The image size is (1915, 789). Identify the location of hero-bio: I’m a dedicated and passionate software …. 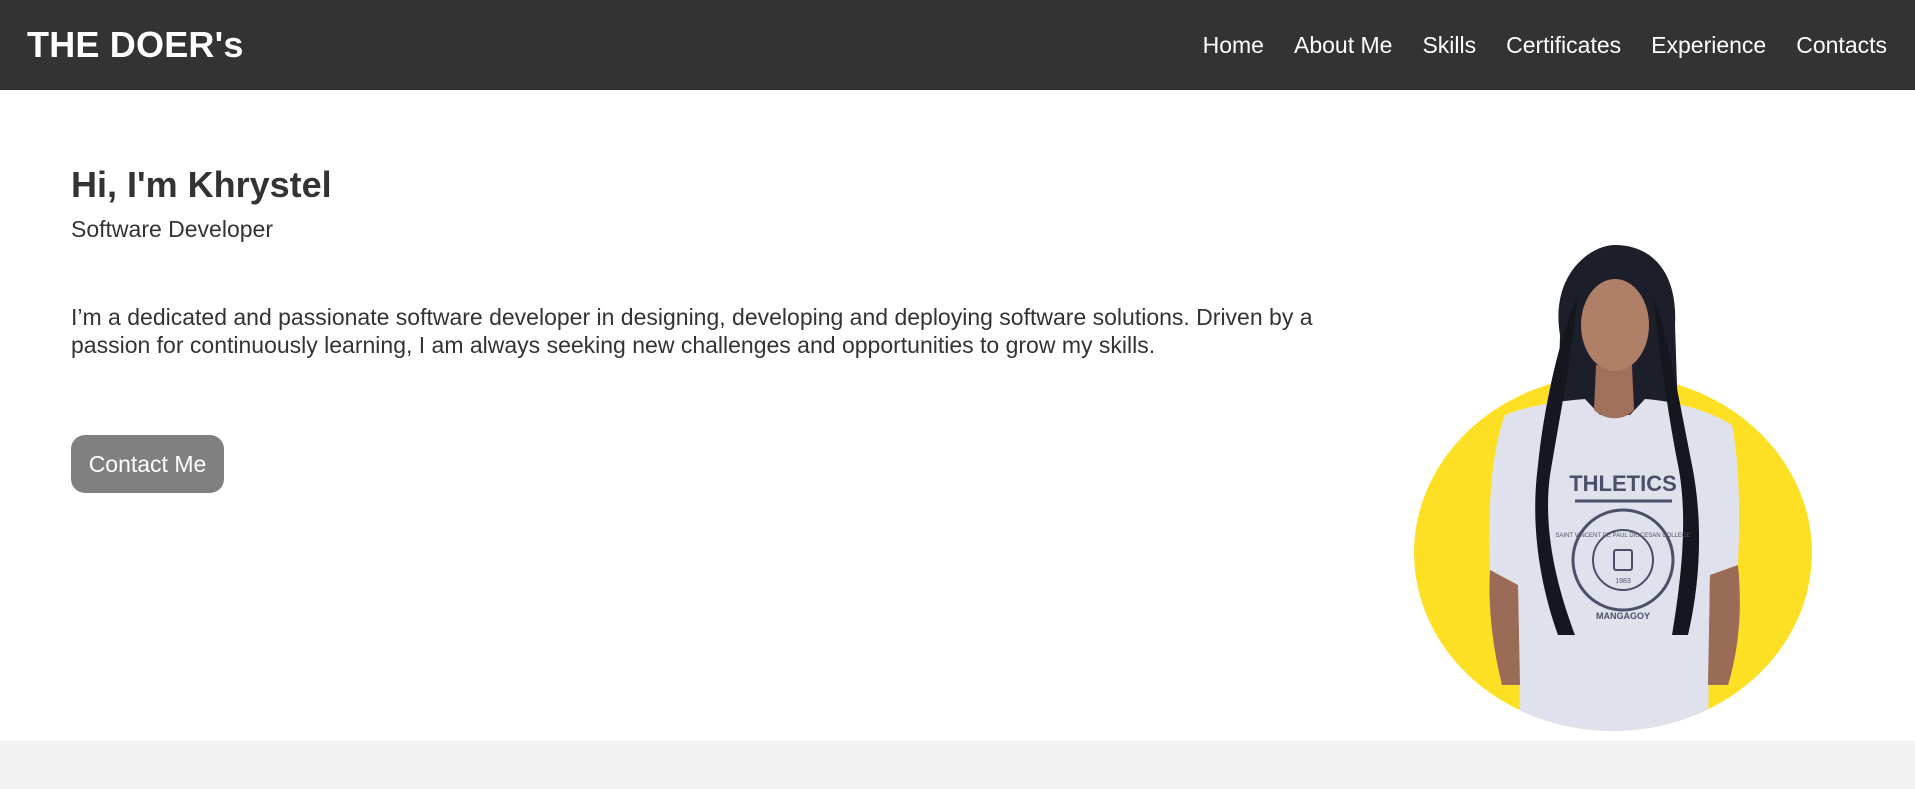
(692, 331).